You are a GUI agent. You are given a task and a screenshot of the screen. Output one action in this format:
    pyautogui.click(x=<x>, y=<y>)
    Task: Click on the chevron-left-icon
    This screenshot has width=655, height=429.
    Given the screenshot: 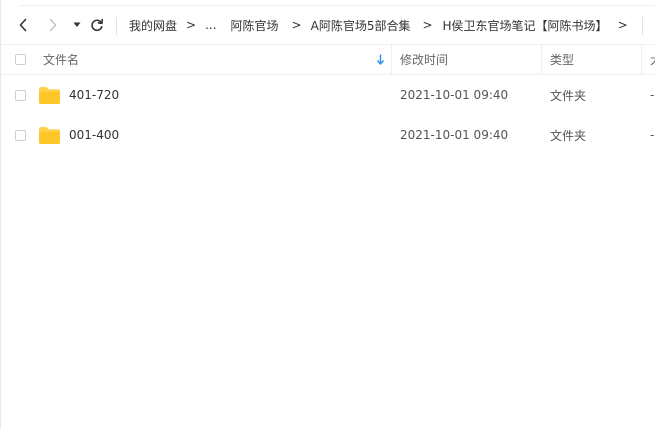 What is the action you would take?
    pyautogui.click(x=23, y=25)
    